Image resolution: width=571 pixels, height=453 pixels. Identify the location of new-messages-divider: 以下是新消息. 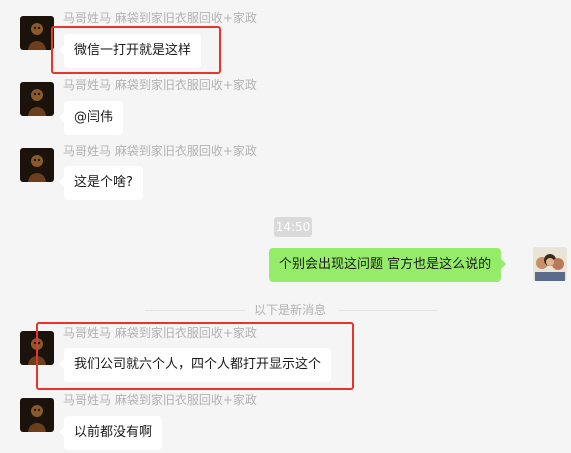
(290, 310).